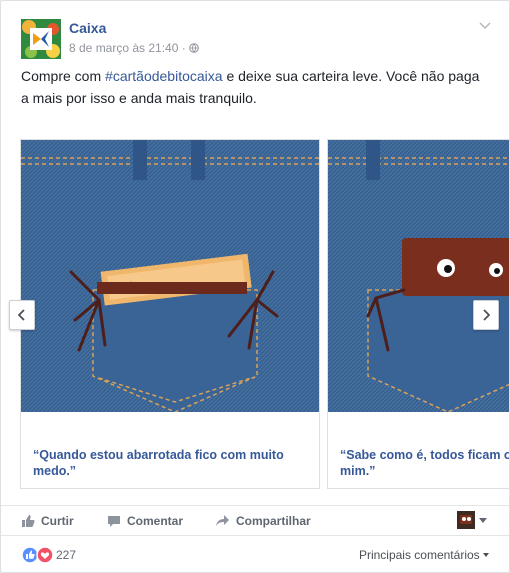 The width and height of the screenshot is (510, 573). I want to click on like-label: Curtir, so click(57, 521).